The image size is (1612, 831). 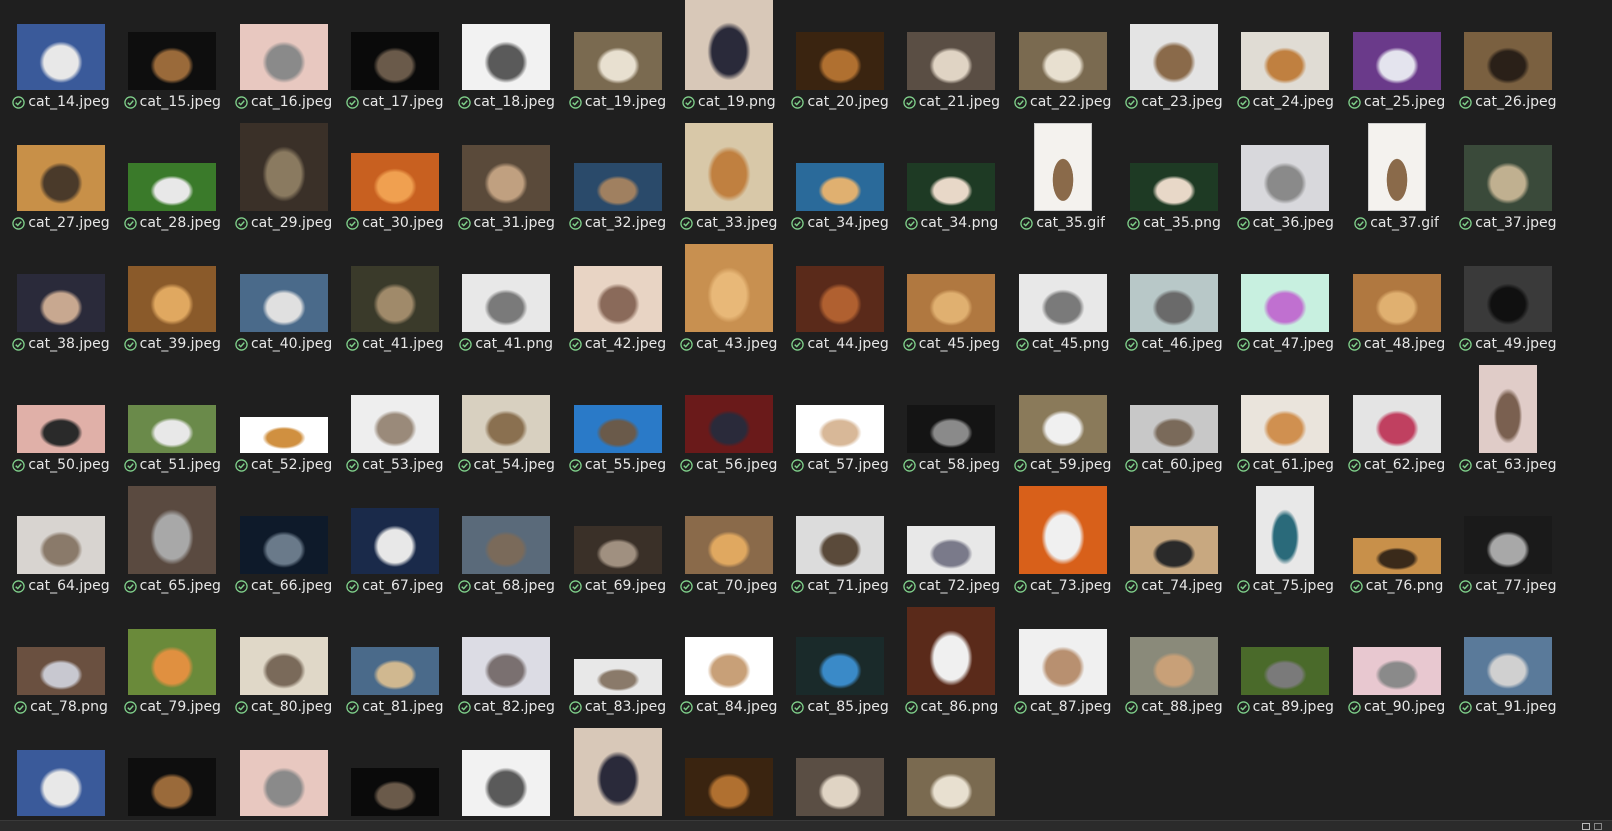 I want to click on file-item: cat_77.jpeg, so click(x=1508, y=542).